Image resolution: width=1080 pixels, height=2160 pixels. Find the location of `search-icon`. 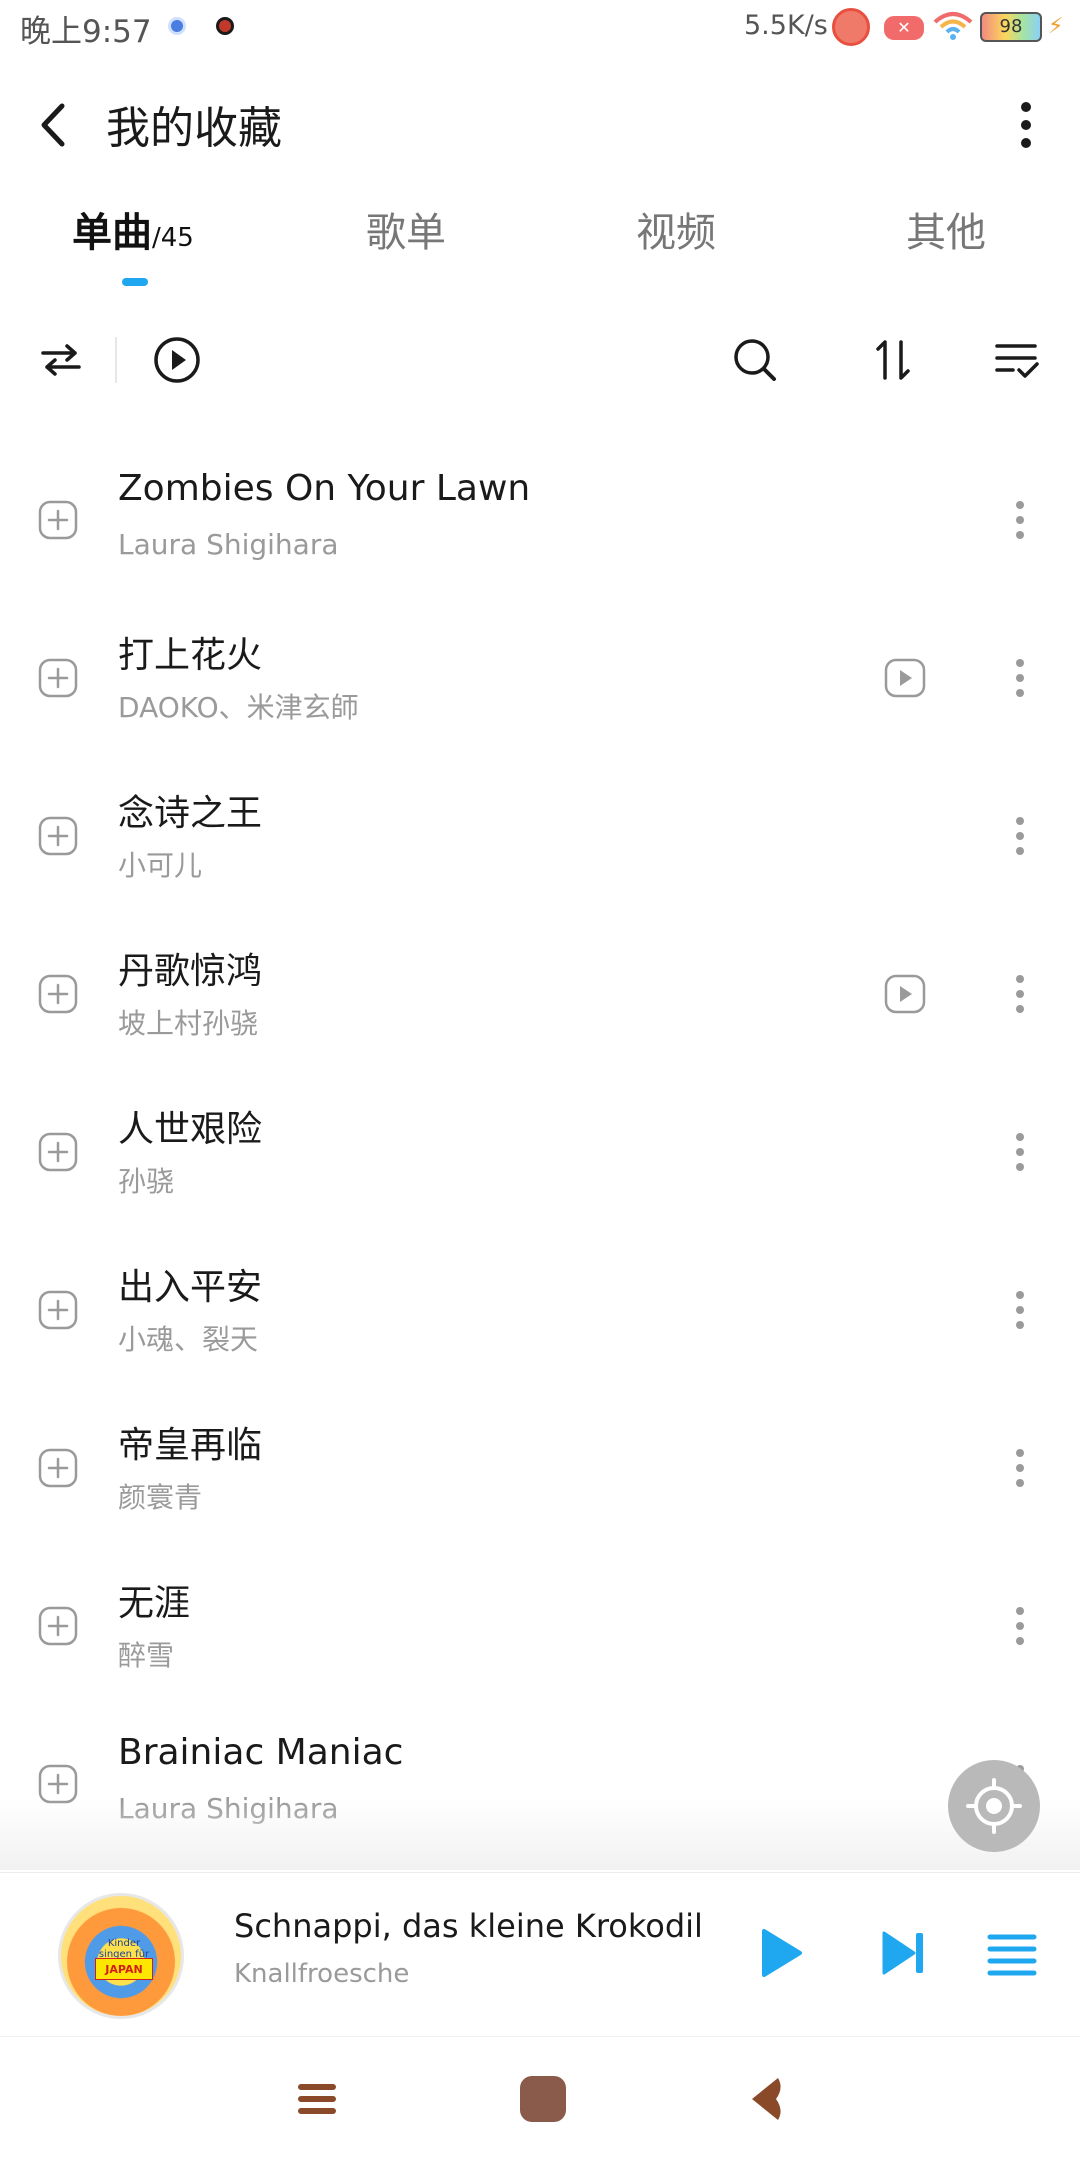

search-icon is located at coordinates (755, 360).